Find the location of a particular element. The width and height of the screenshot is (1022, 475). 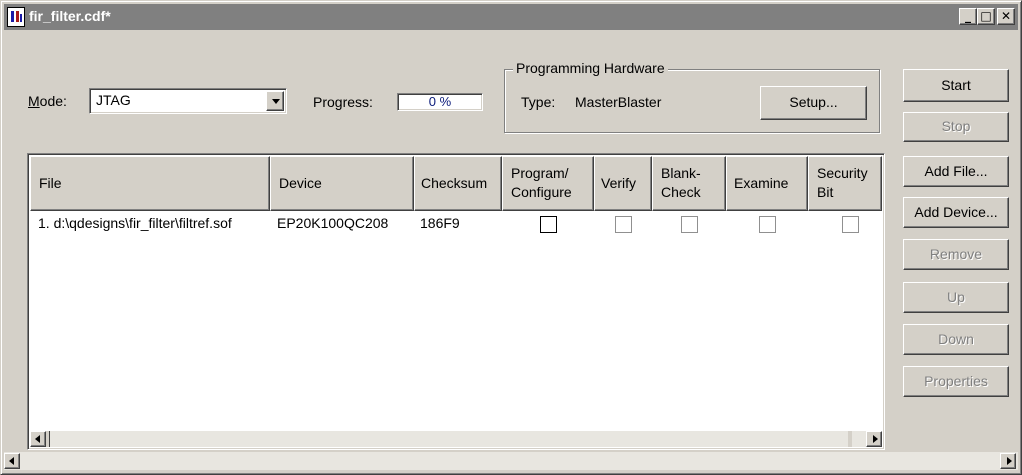

maximize-button: □ is located at coordinates (986, 16).